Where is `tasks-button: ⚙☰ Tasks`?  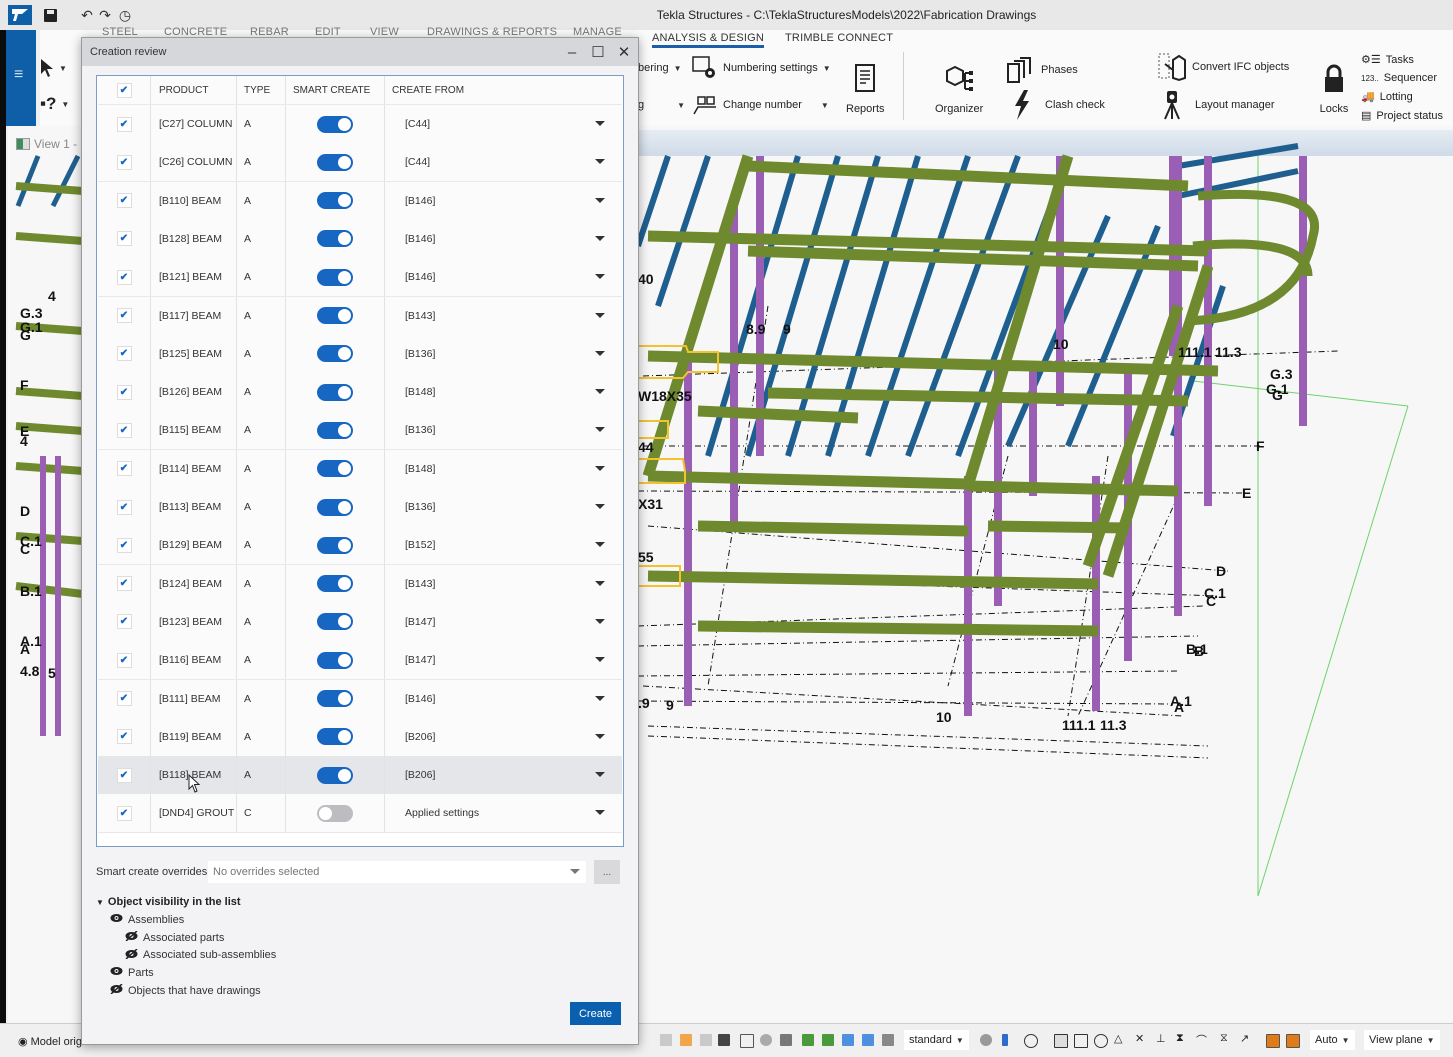
tasks-button: ⚙☰ Tasks is located at coordinates (1387, 60).